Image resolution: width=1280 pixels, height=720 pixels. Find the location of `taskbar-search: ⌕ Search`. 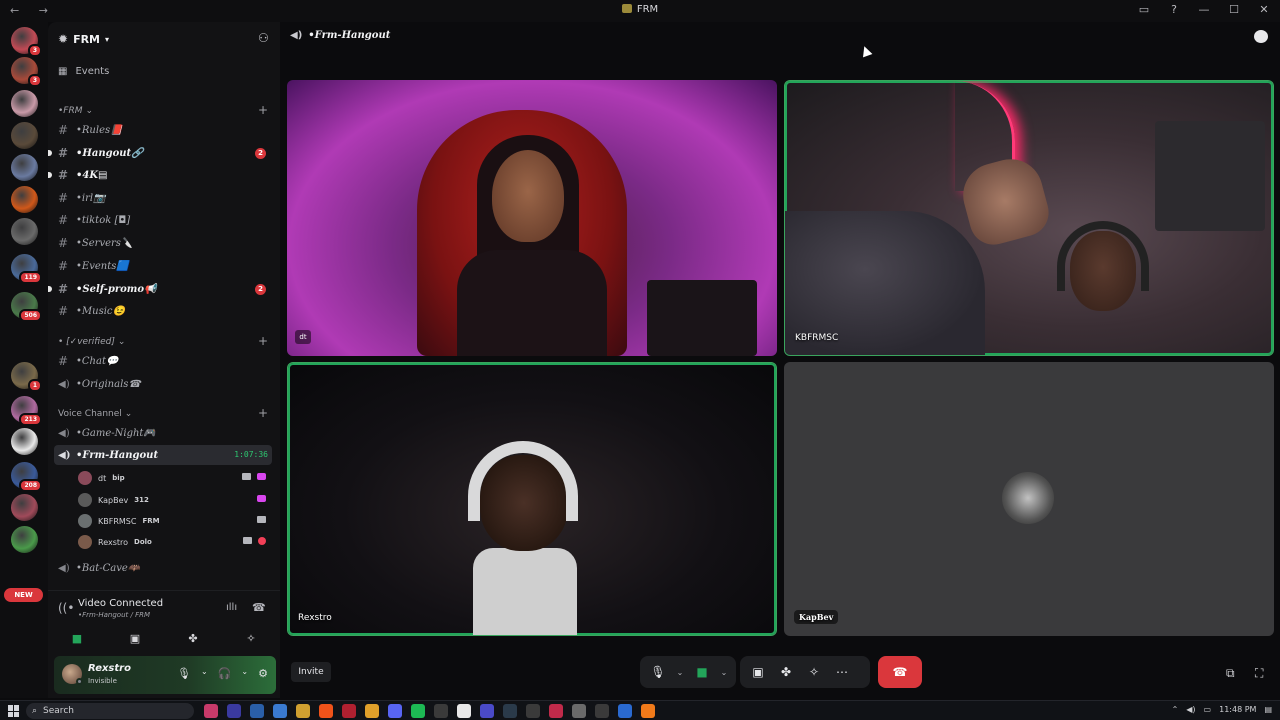

taskbar-search: ⌕ Search is located at coordinates (110, 711).